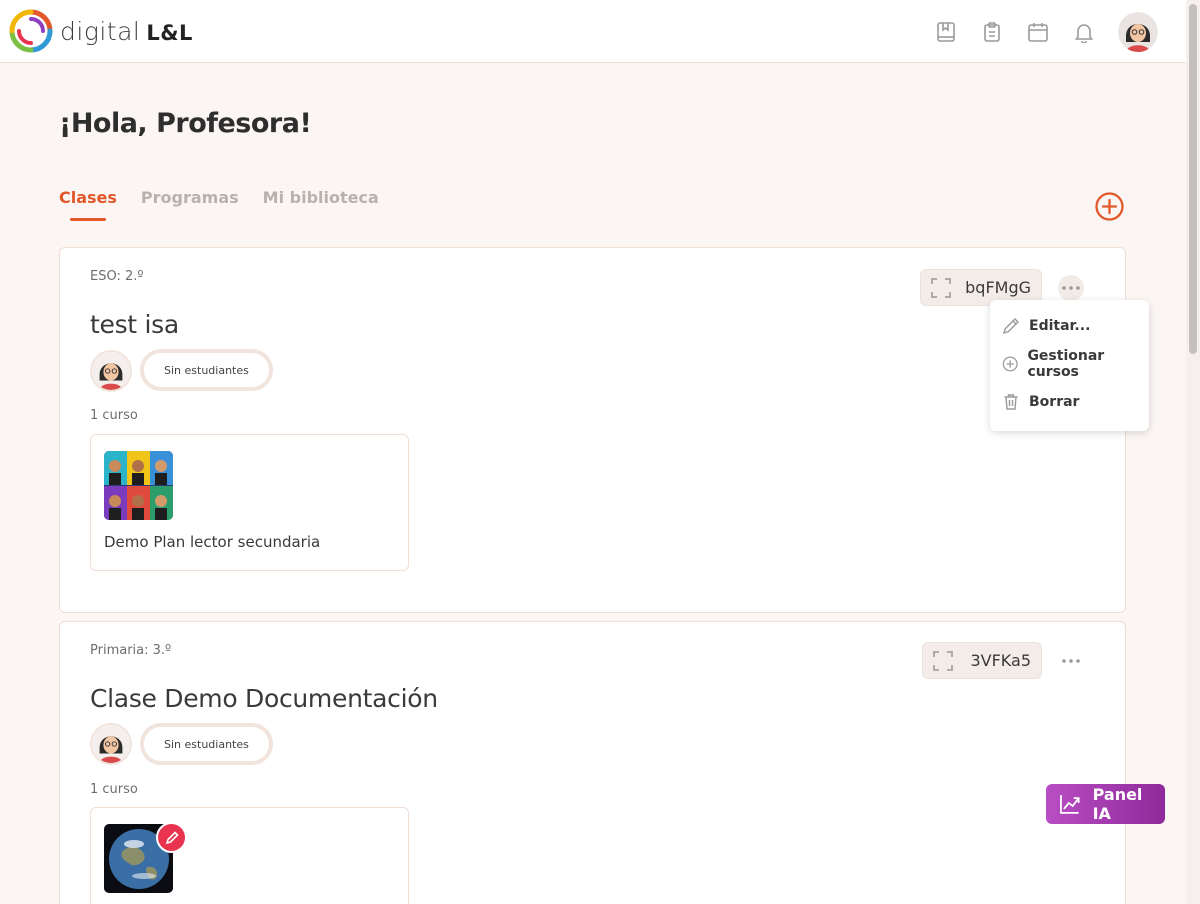  I want to click on panel-ia-button: Panel IA, so click(1105, 804).